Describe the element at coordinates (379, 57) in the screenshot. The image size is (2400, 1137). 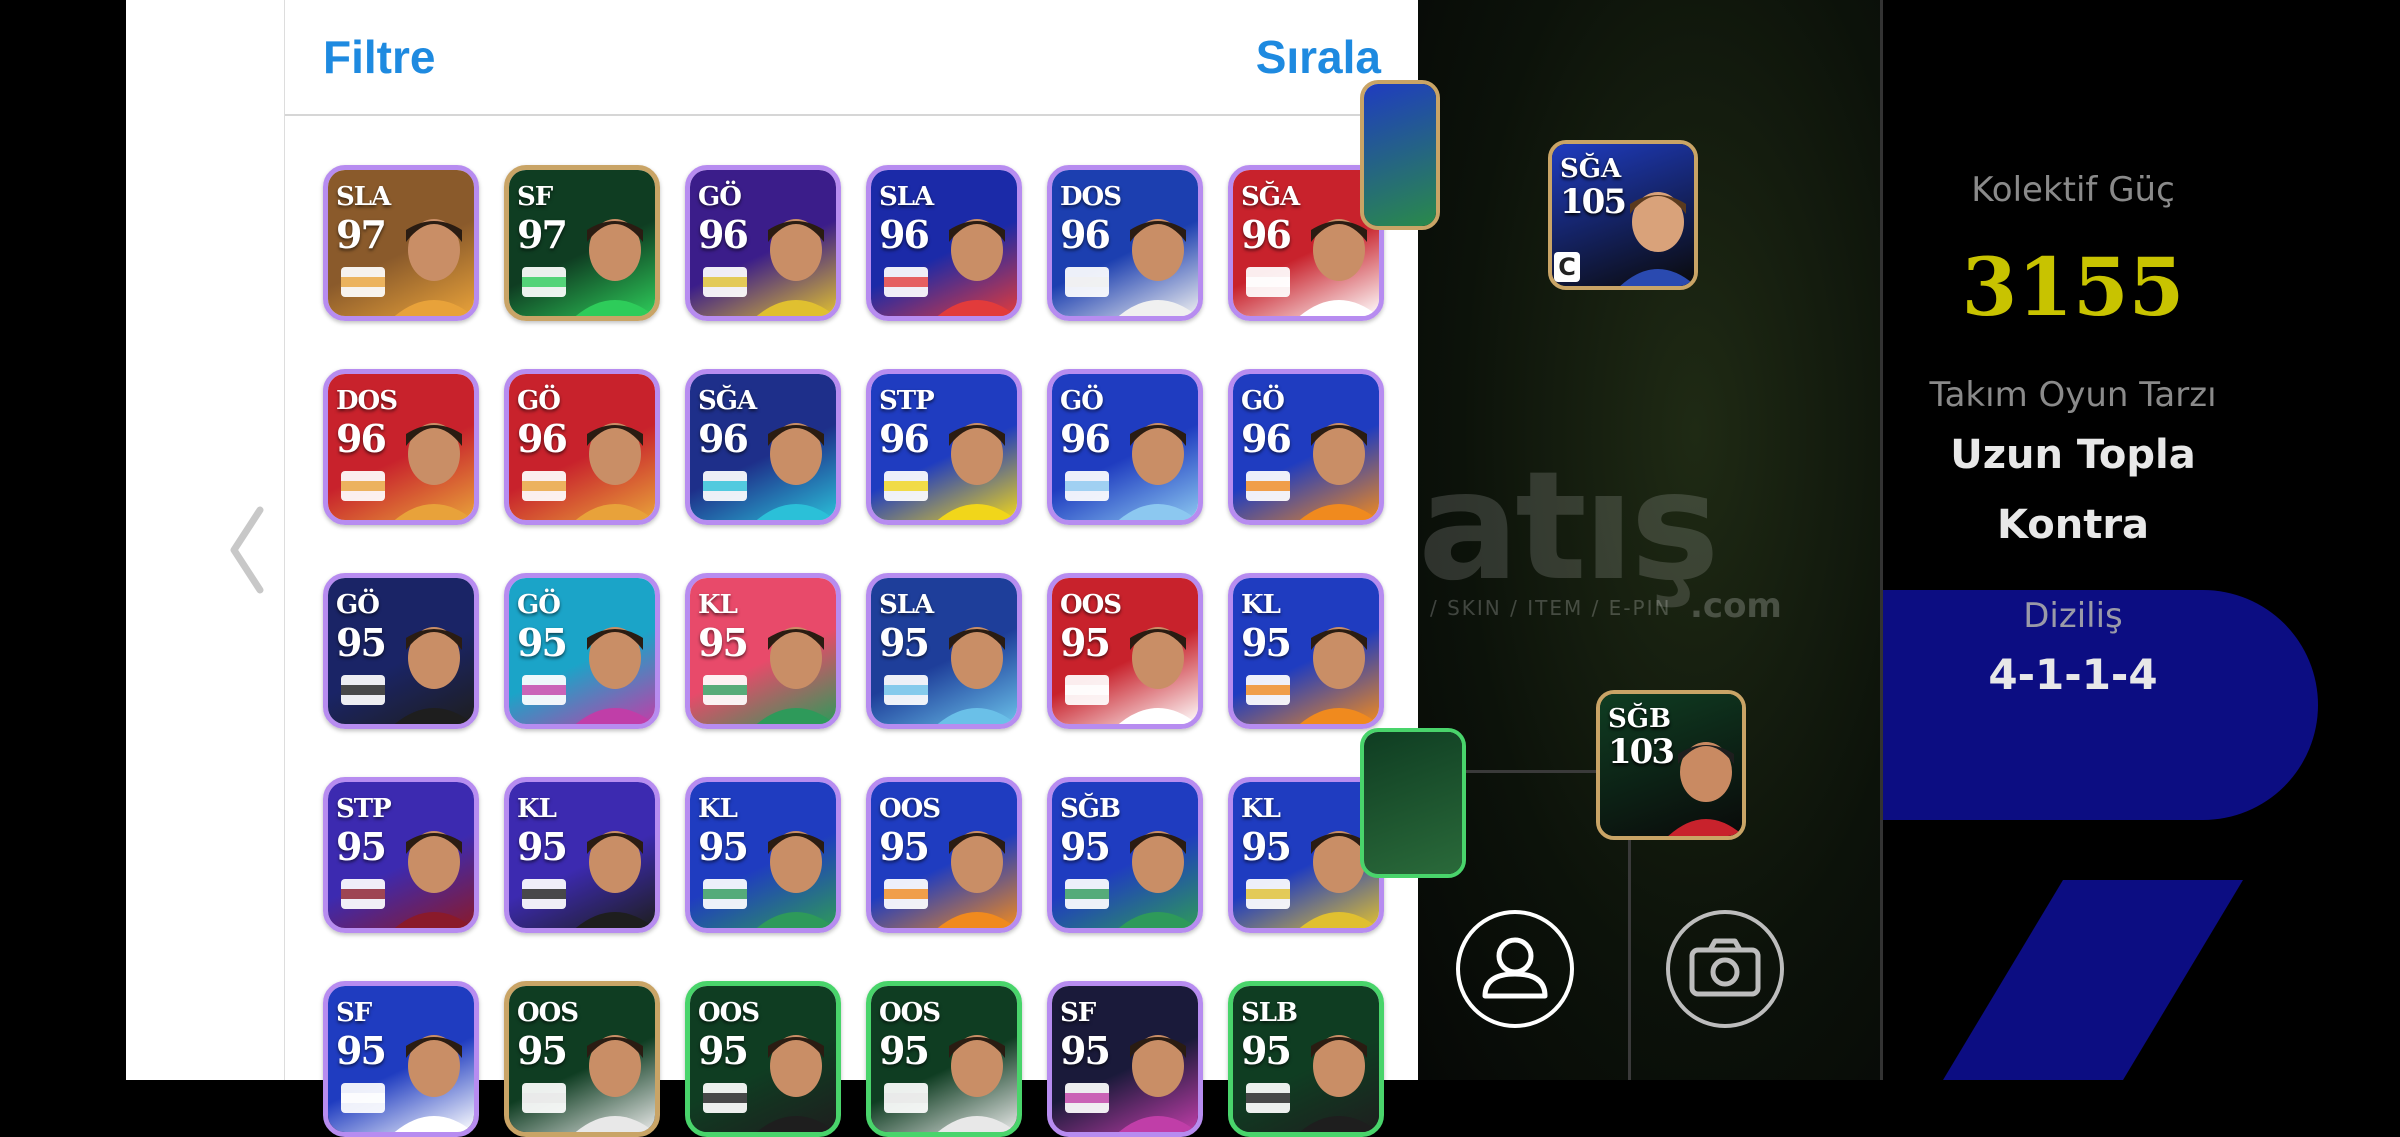
I see `filter-button: Filtre` at that location.